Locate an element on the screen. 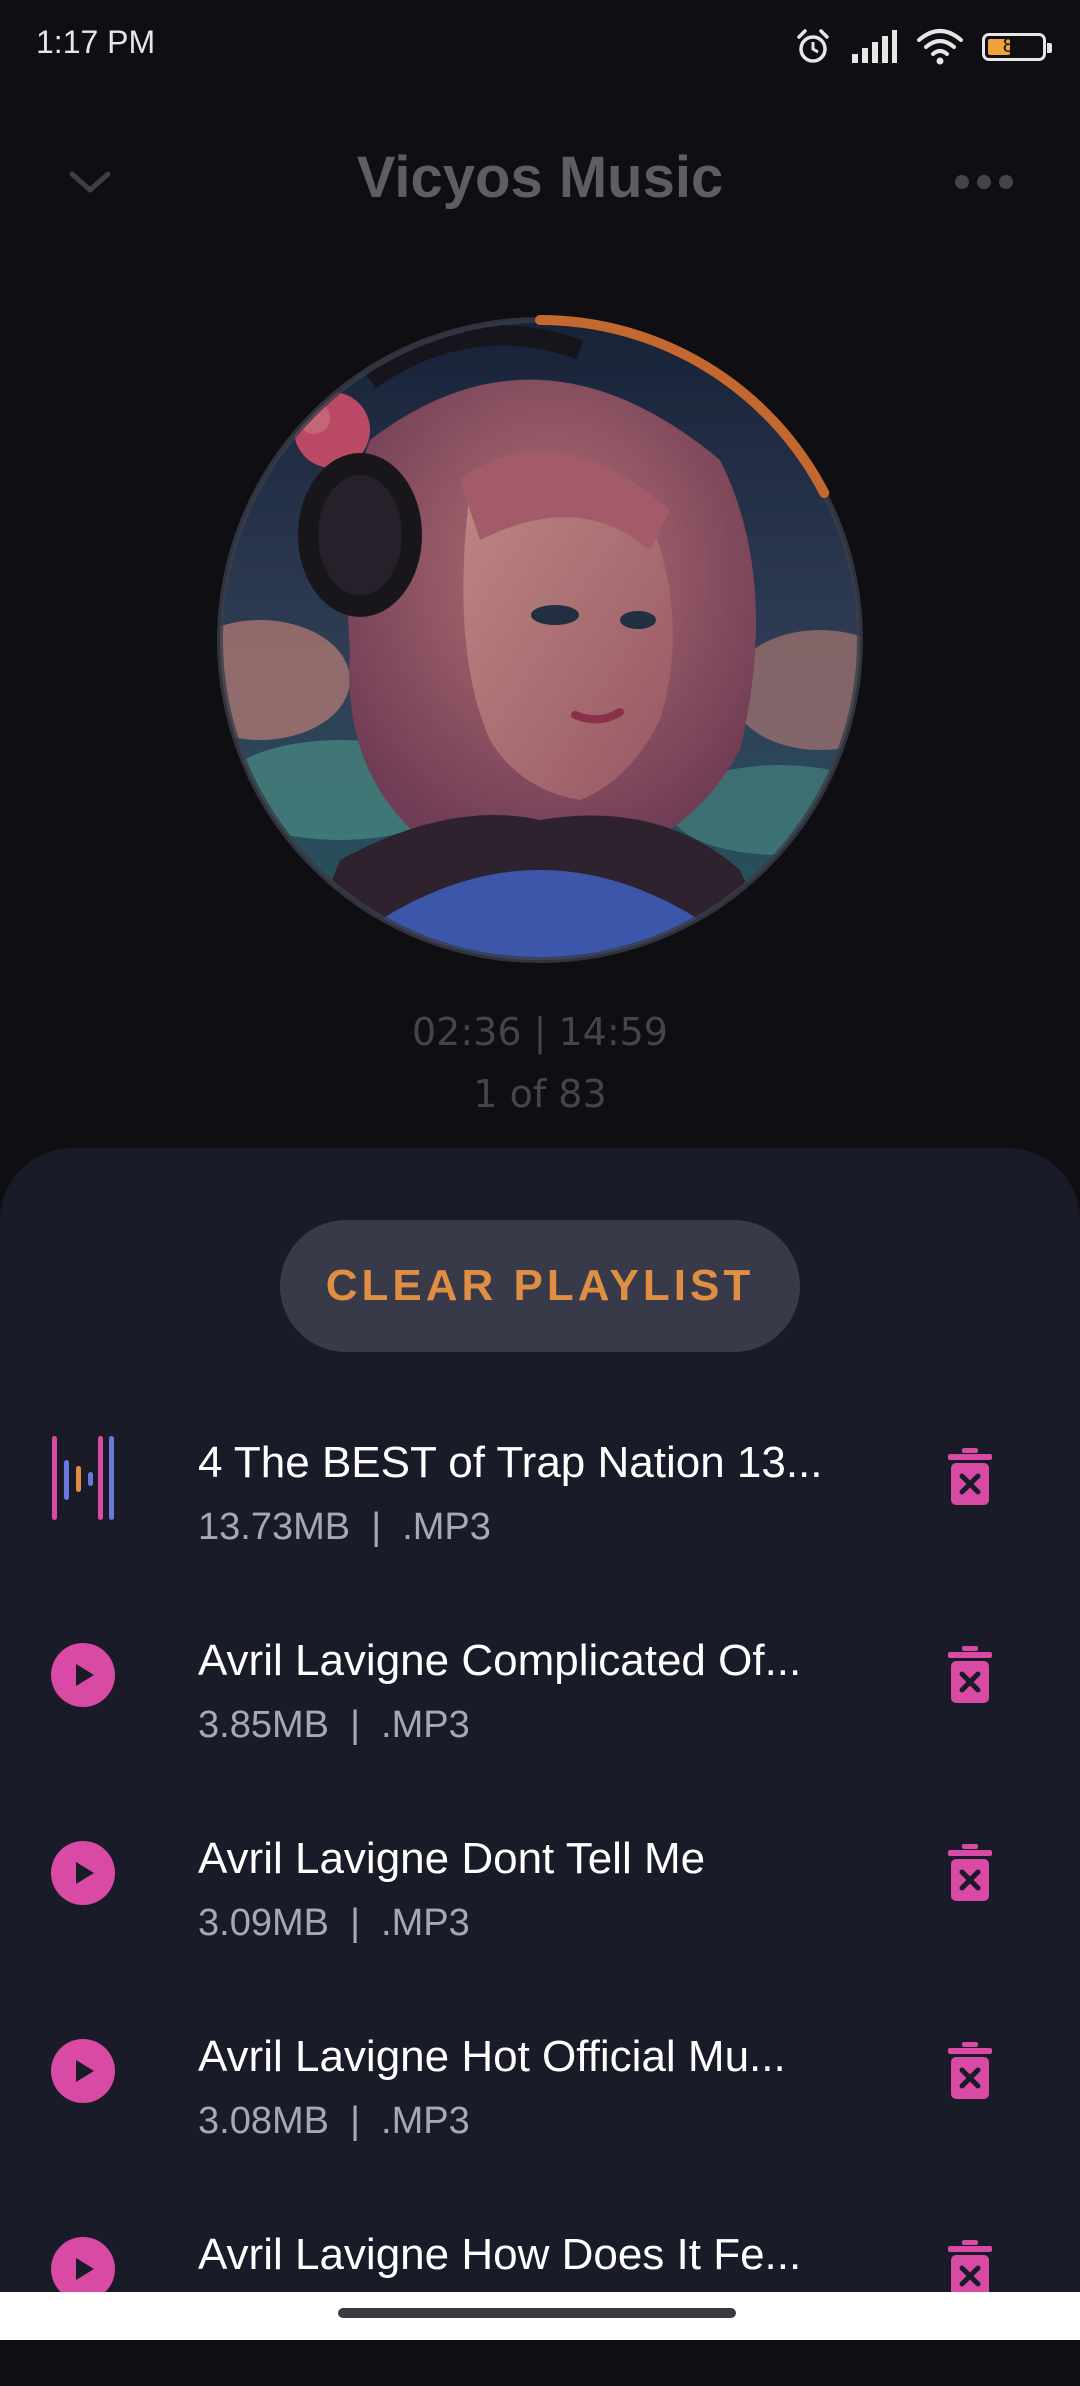  track-position: 1 of 83 is located at coordinates (540, 1094).